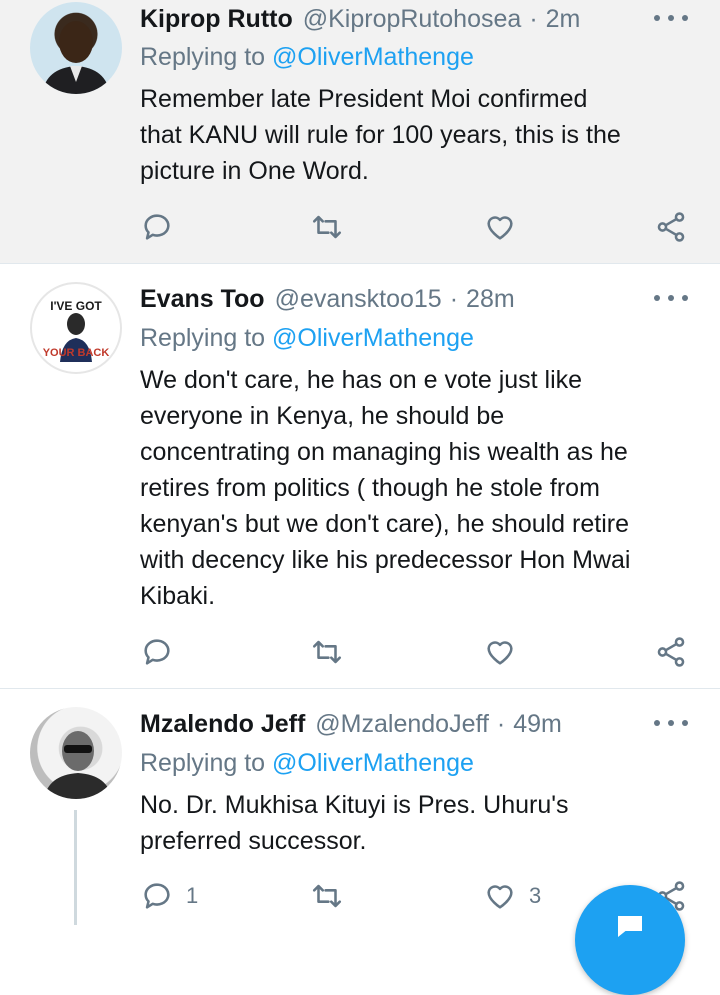 Image resolution: width=720 pixels, height=995 pixels. I want to click on reply-button: 1, so click(169, 896).